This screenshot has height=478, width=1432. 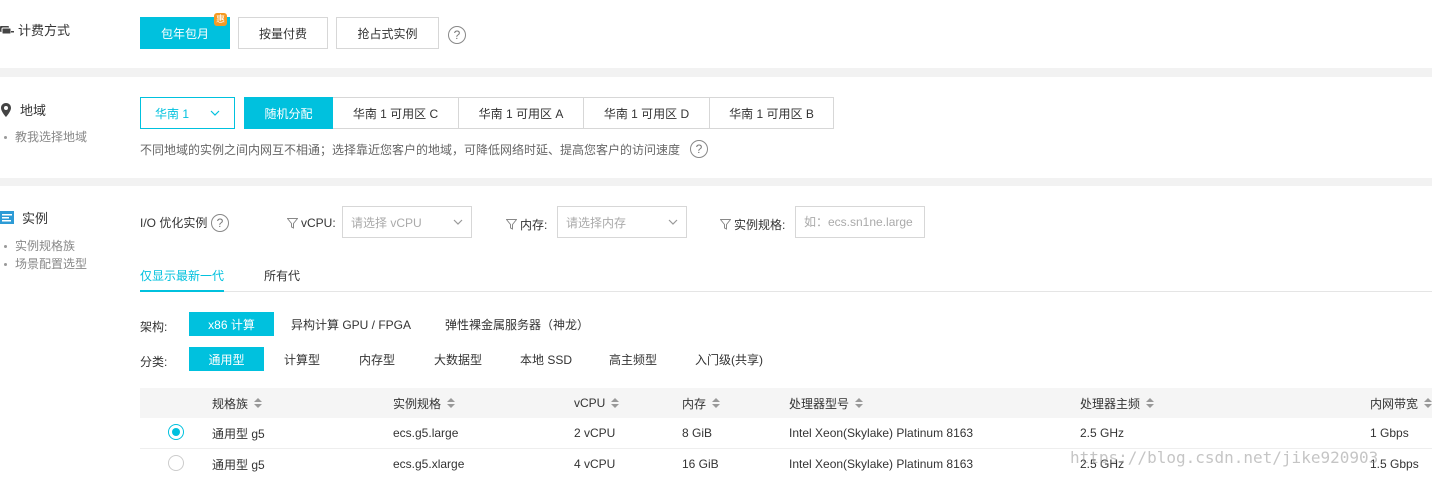 I want to click on separator, so click(x=716, y=72).